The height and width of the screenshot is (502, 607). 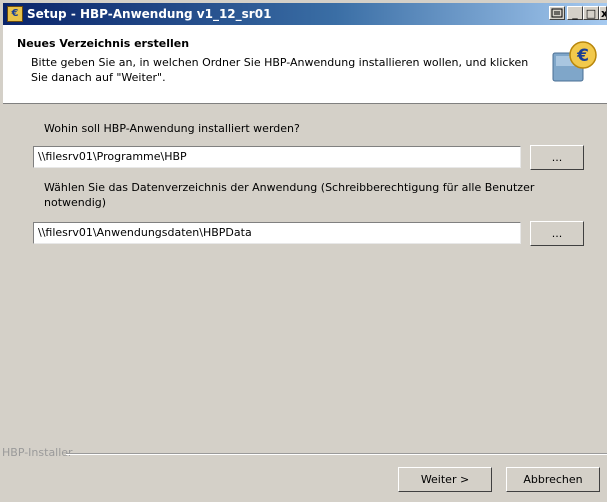 I want to click on app-icon: €, so click(x=15, y=14).